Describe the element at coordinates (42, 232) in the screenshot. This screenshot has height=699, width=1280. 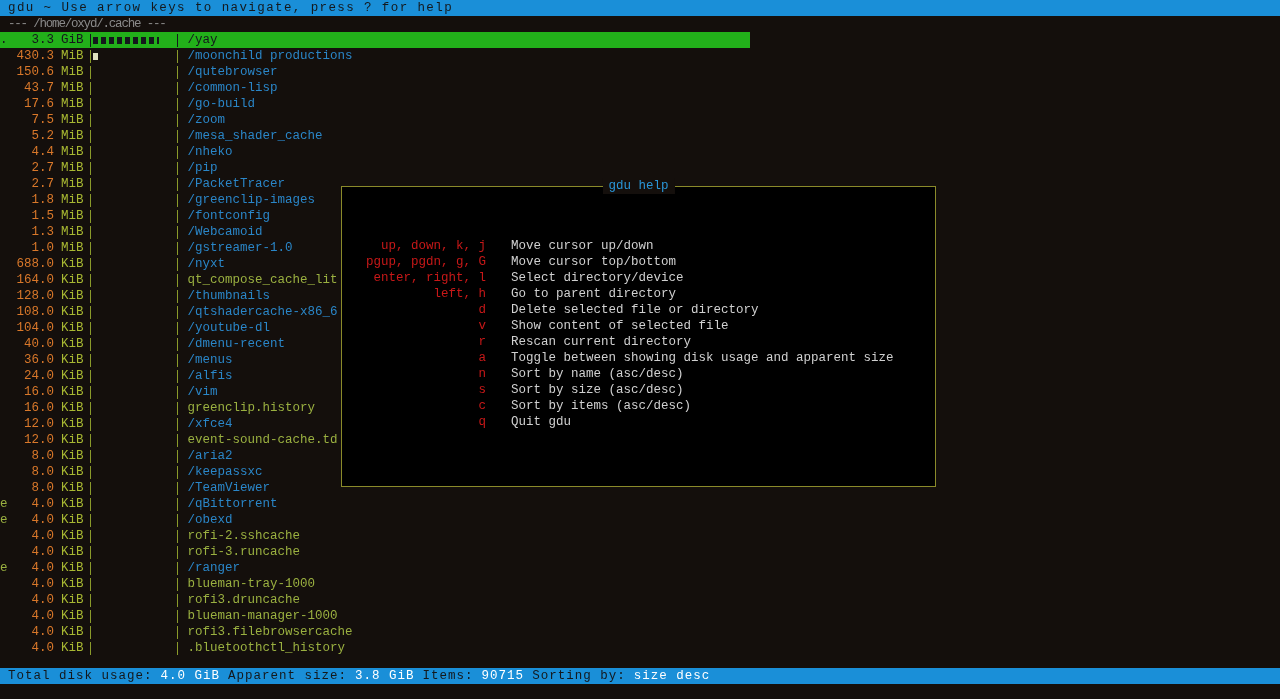
I see `size-value: 1.3` at that location.